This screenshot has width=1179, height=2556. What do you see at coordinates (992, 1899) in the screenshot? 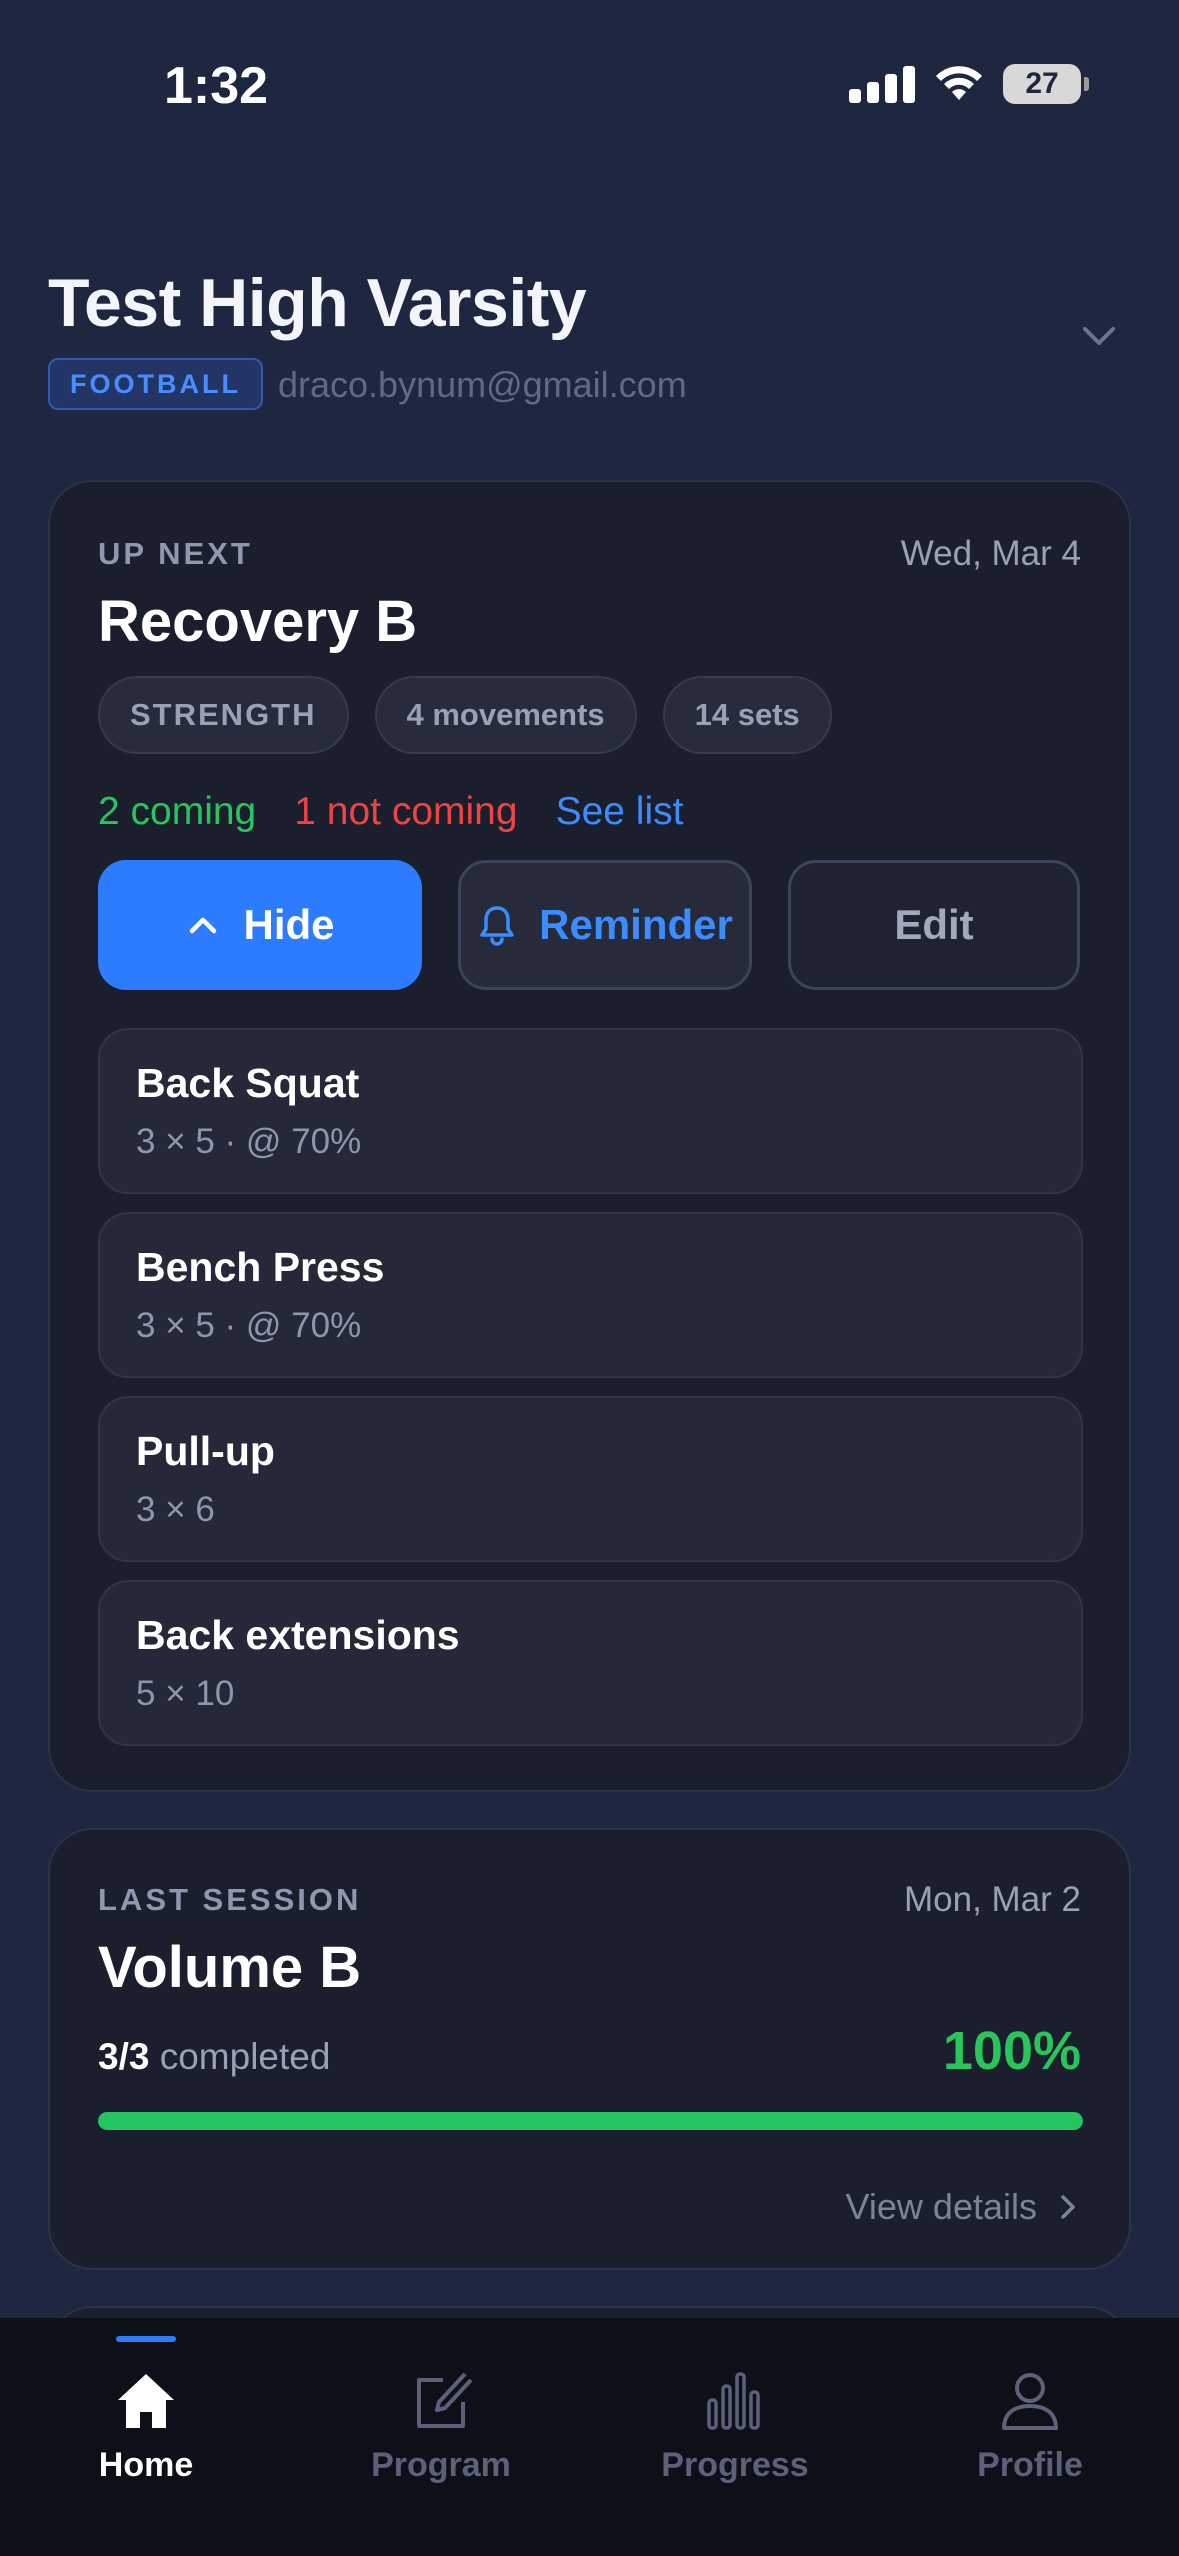
I see `last-session-date: Mon, Mar 2` at bounding box center [992, 1899].